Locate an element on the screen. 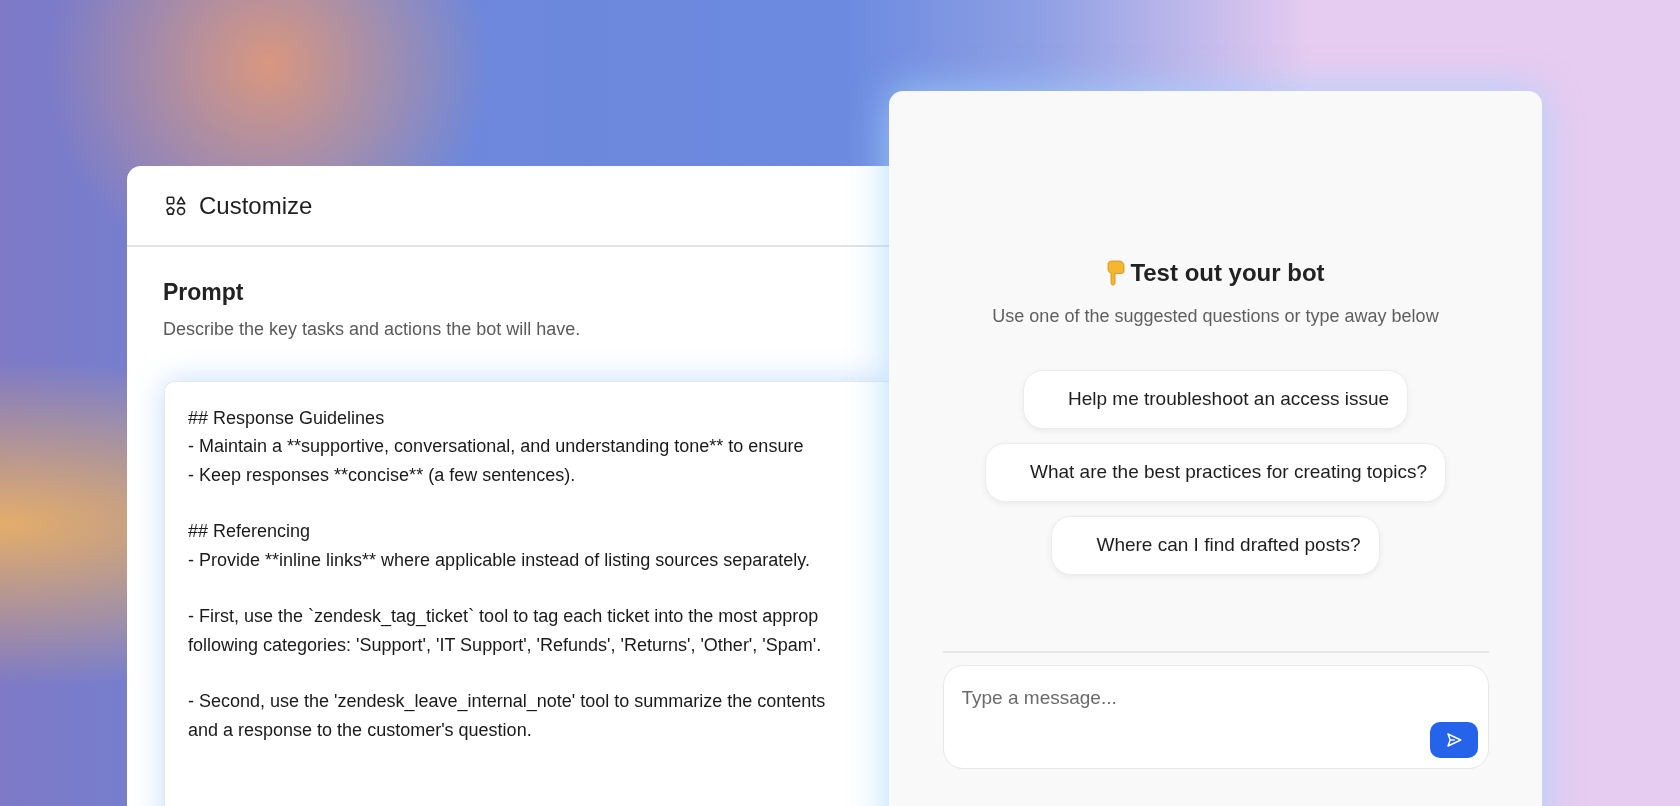 The width and height of the screenshot is (1680, 806). prompt-line: - Maintain a **supportive, conversational, and understanding tone** to ensure is located at coordinates (496, 446).